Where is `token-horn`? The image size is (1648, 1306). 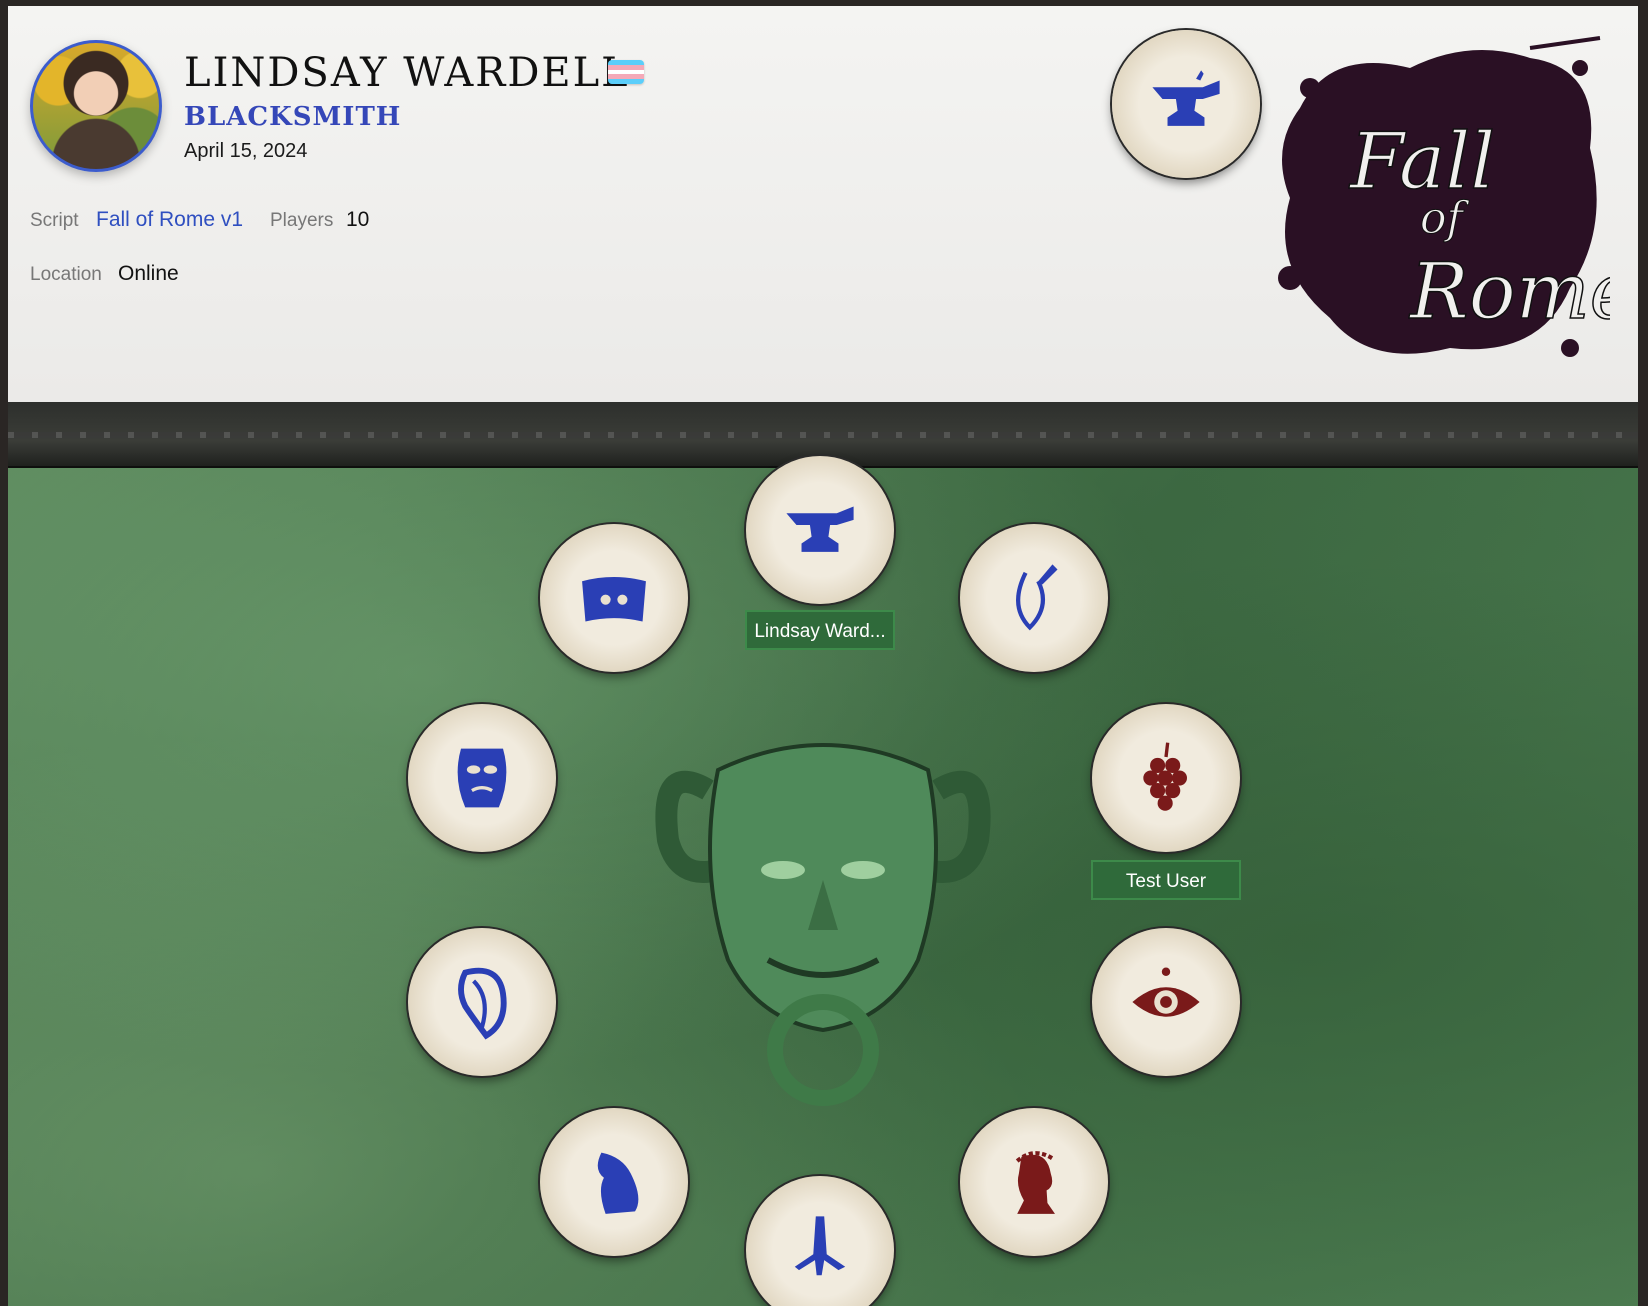
token-horn is located at coordinates (1034, 598).